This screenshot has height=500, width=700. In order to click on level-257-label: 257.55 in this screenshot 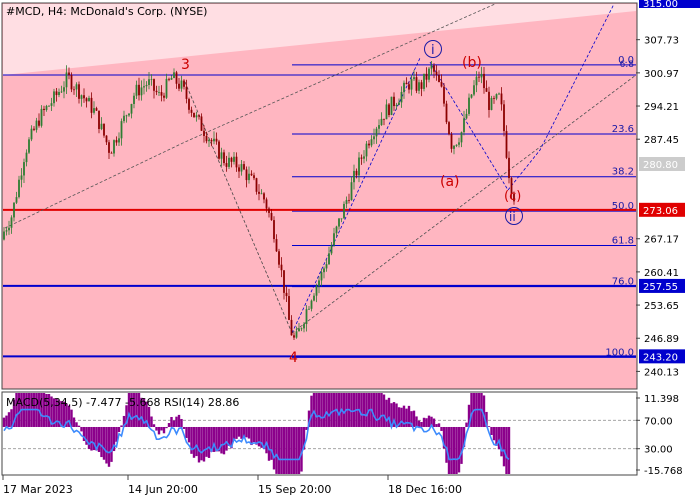, I will do `click(660, 287)`.